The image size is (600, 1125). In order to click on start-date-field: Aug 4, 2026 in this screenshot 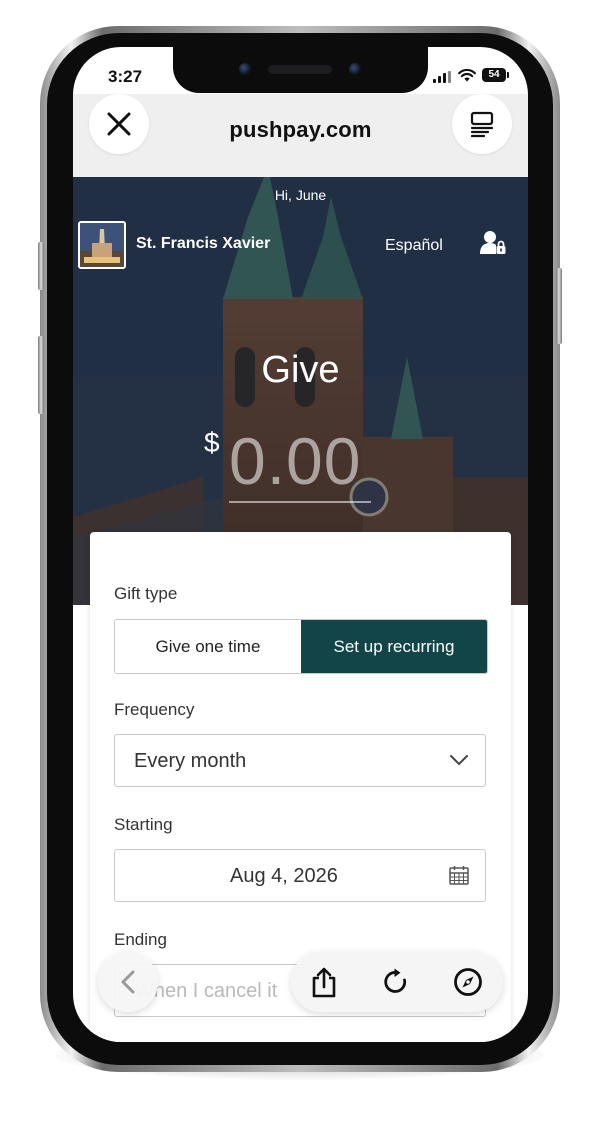, I will do `click(300, 875)`.